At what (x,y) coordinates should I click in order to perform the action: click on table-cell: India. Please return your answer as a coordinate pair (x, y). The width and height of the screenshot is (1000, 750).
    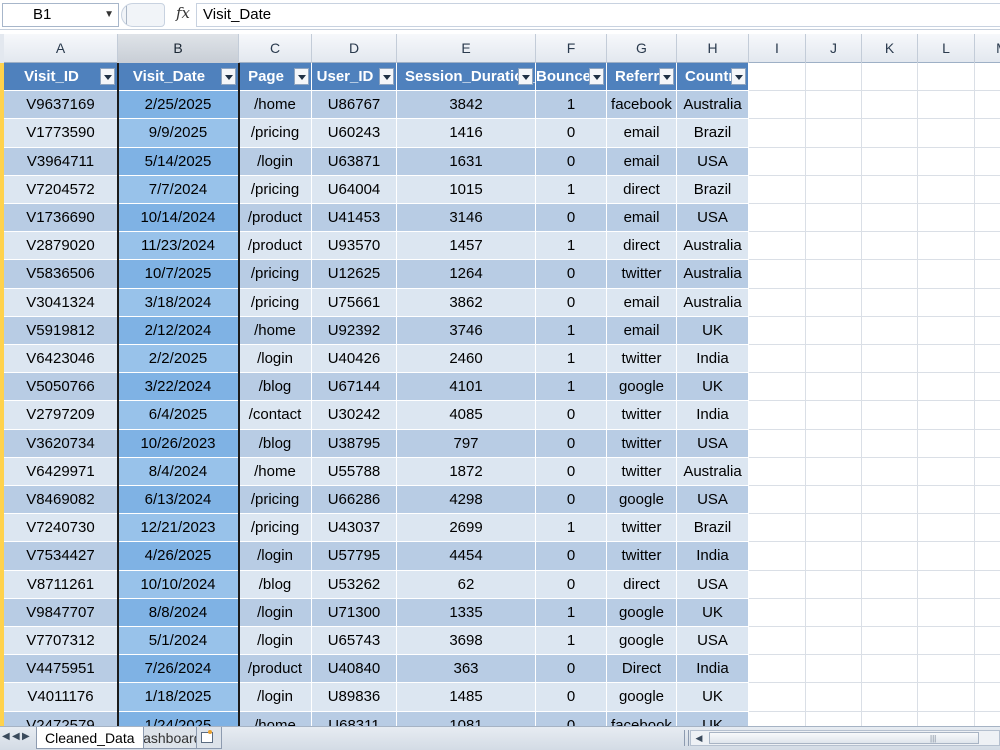
    Looking at the image, I should click on (713, 415).